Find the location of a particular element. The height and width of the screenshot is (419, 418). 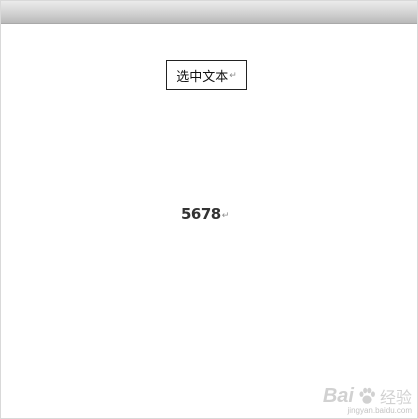

watermark-logo-text: Bai is located at coordinates (338, 395).